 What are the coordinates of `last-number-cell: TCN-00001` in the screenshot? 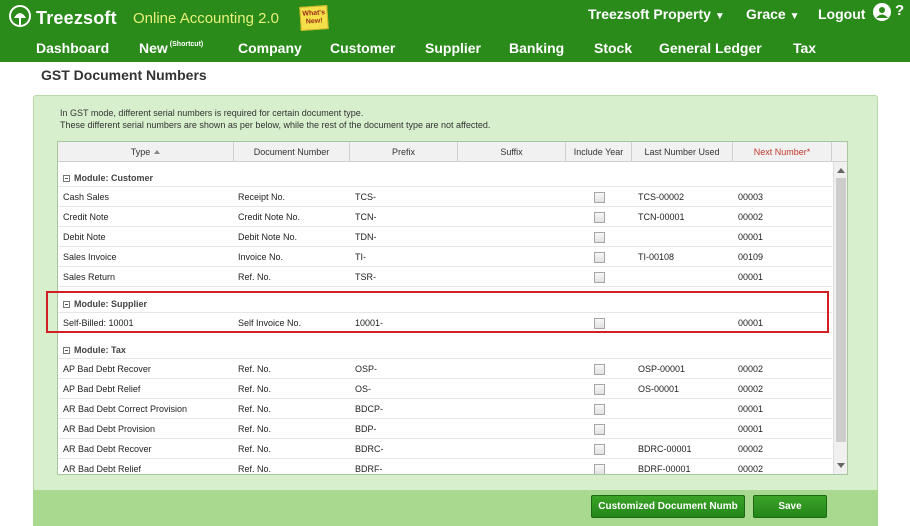 It's located at (661, 217).